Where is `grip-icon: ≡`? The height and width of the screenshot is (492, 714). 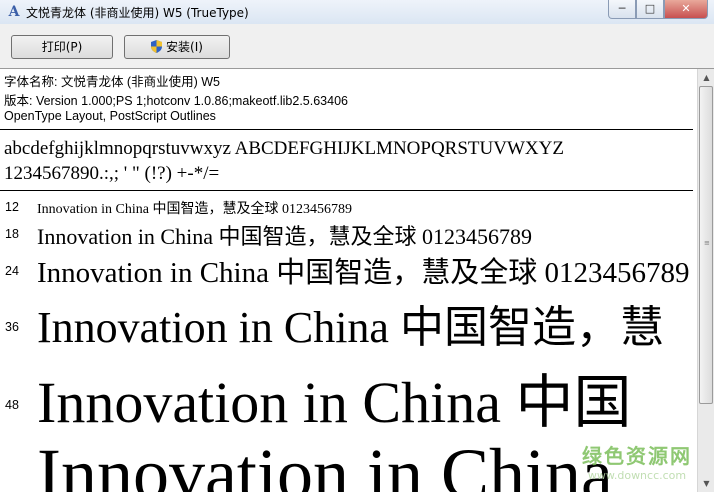
grip-icon: ≡ is located at coordinates (707, 243).